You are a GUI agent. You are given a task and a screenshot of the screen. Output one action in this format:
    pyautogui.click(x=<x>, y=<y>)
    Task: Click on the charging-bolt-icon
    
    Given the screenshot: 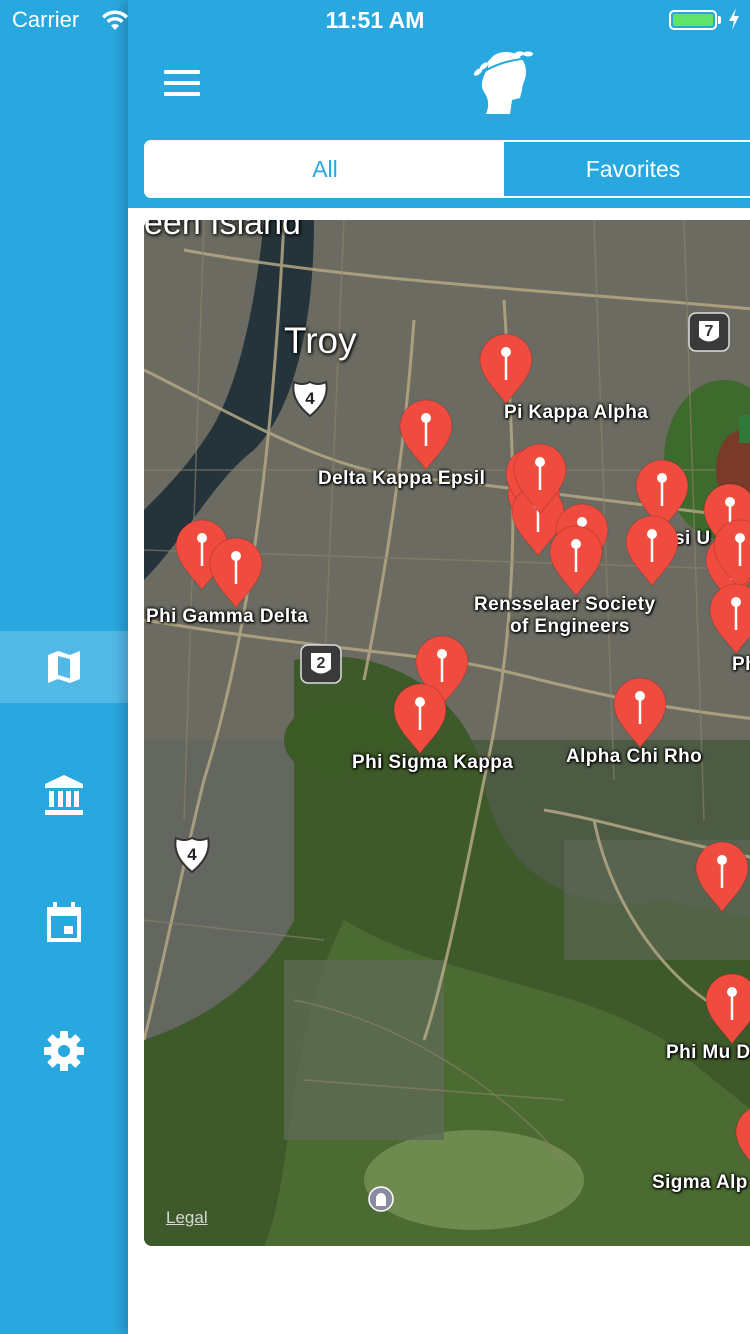 What is the action you would take?
    pyautogui.click(x=734, y=19)
    